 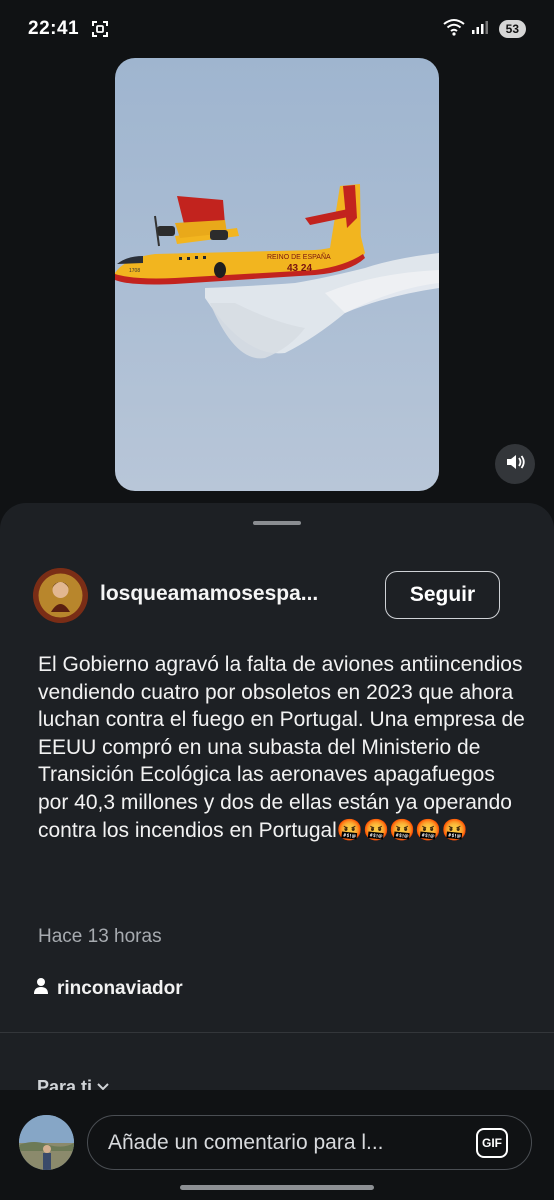 What do you see at coordinates (512, 29) in the screenshot?
I see `battery-icon: 53` at bounding box center [512, 29].